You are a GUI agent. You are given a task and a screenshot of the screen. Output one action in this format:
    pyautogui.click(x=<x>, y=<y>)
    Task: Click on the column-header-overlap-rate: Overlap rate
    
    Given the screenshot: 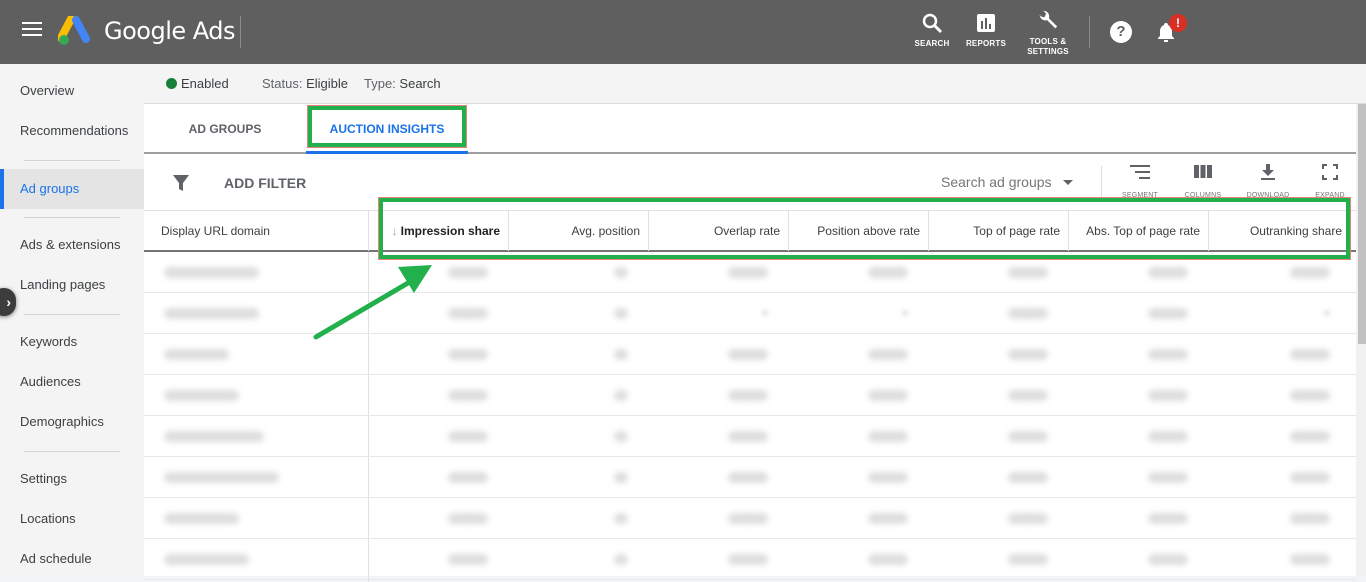 What is the action you would take?
    pyautogui.click(x=718, y=231)
    